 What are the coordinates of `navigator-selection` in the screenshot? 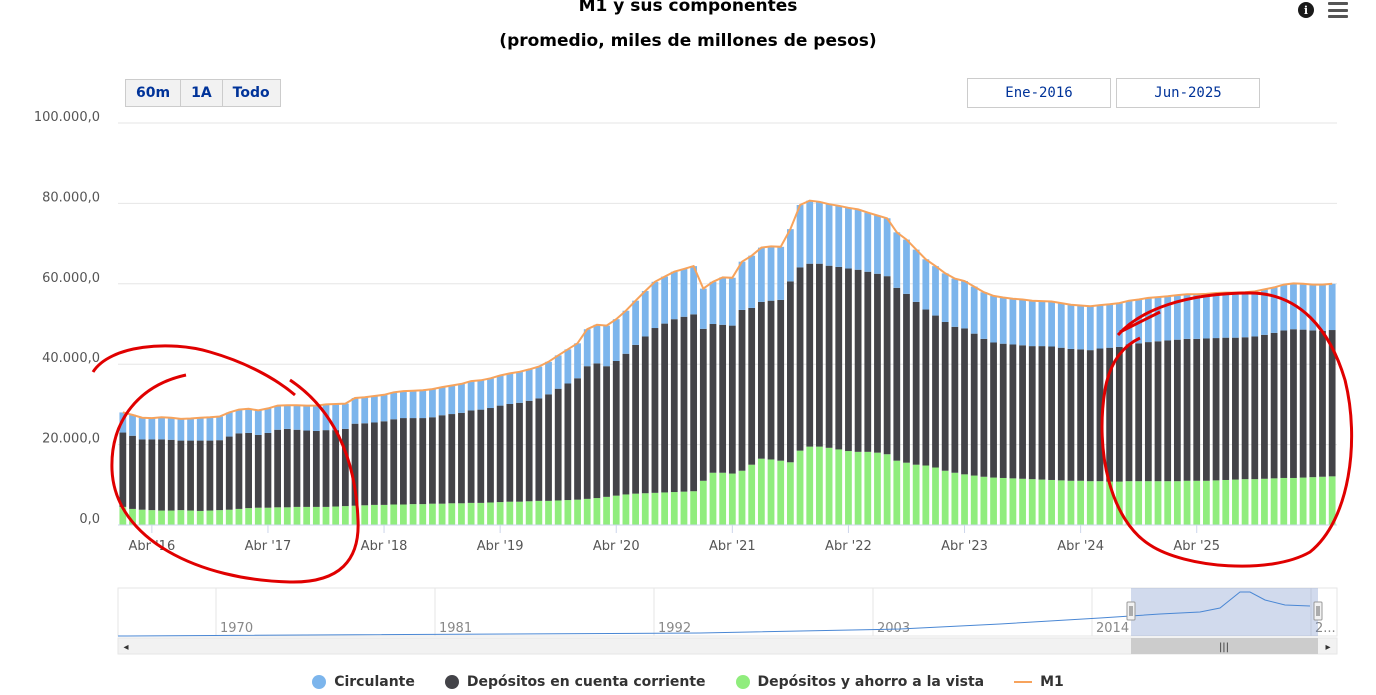 It's located at (1224, 612).